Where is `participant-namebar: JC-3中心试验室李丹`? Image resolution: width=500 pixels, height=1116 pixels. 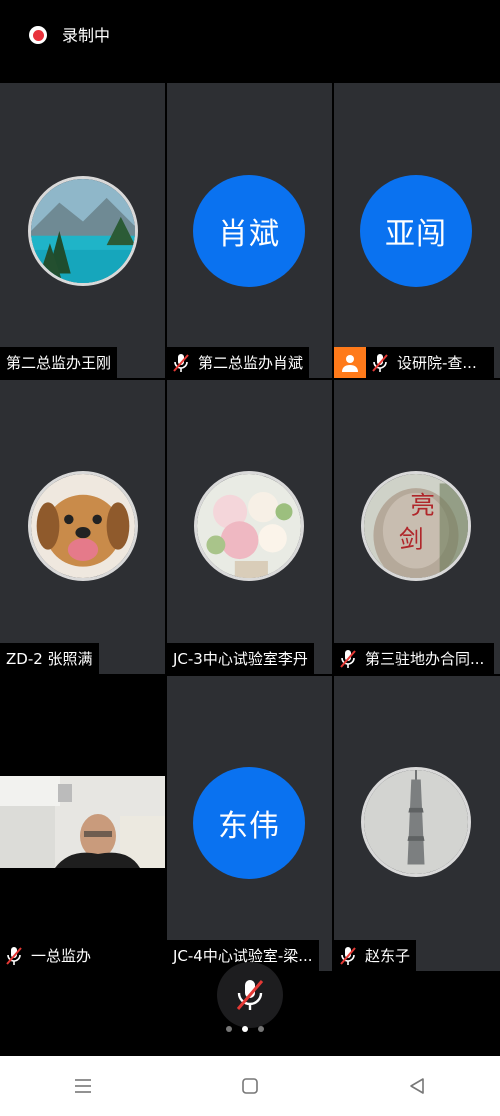
participant-namebar: JC-3中心试验室李丹 is located at coordinates (240, 658).